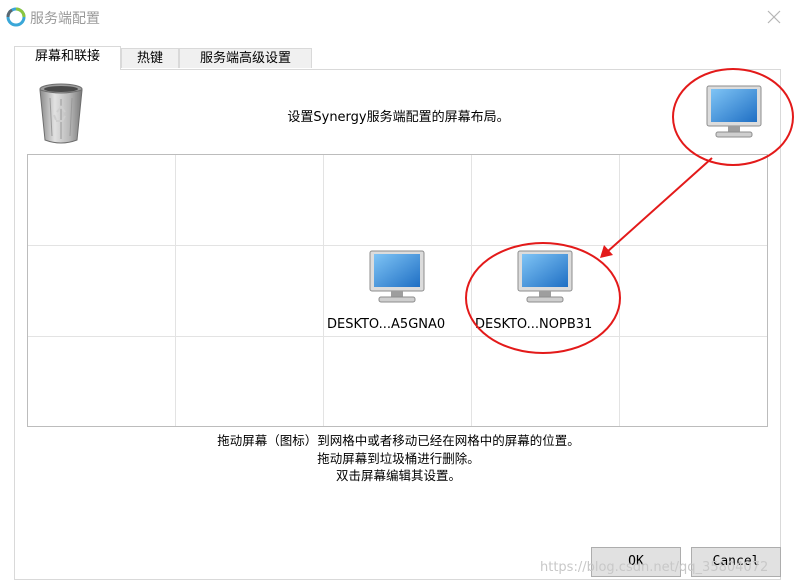 Image resolution: width=797 pixels, height=588 pixels. Describe the element at coordinates (67, 58) in the screenshot. I see `tab-screens-and-links: 屏幕和联接` at that location.